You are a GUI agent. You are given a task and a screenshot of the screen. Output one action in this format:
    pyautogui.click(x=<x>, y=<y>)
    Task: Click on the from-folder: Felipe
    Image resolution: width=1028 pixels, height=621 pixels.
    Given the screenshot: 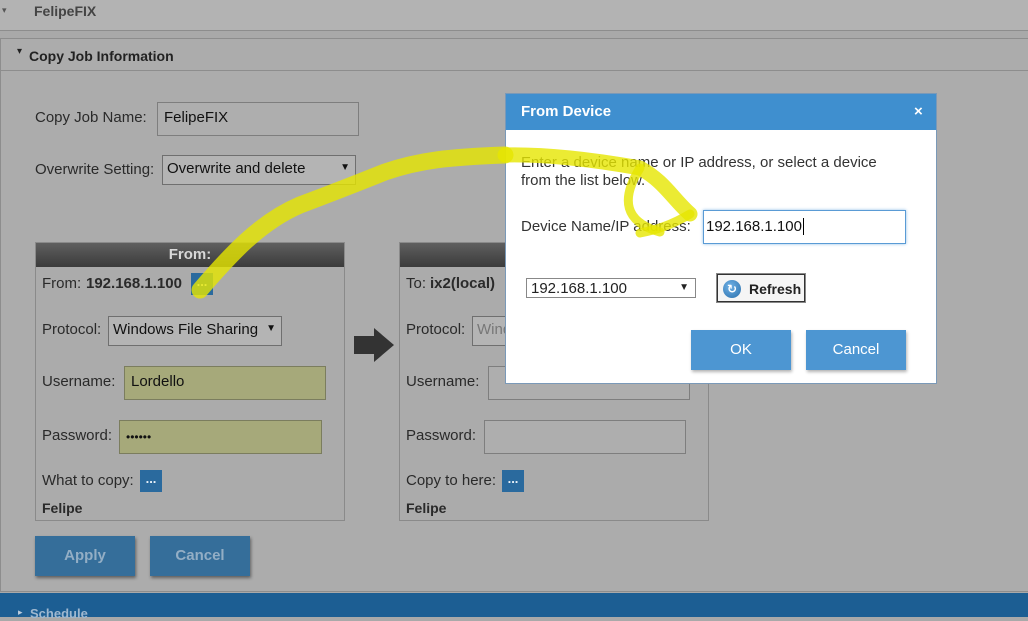 What is the action you would take?
    pyautogui.click(x=62, y=508)
    